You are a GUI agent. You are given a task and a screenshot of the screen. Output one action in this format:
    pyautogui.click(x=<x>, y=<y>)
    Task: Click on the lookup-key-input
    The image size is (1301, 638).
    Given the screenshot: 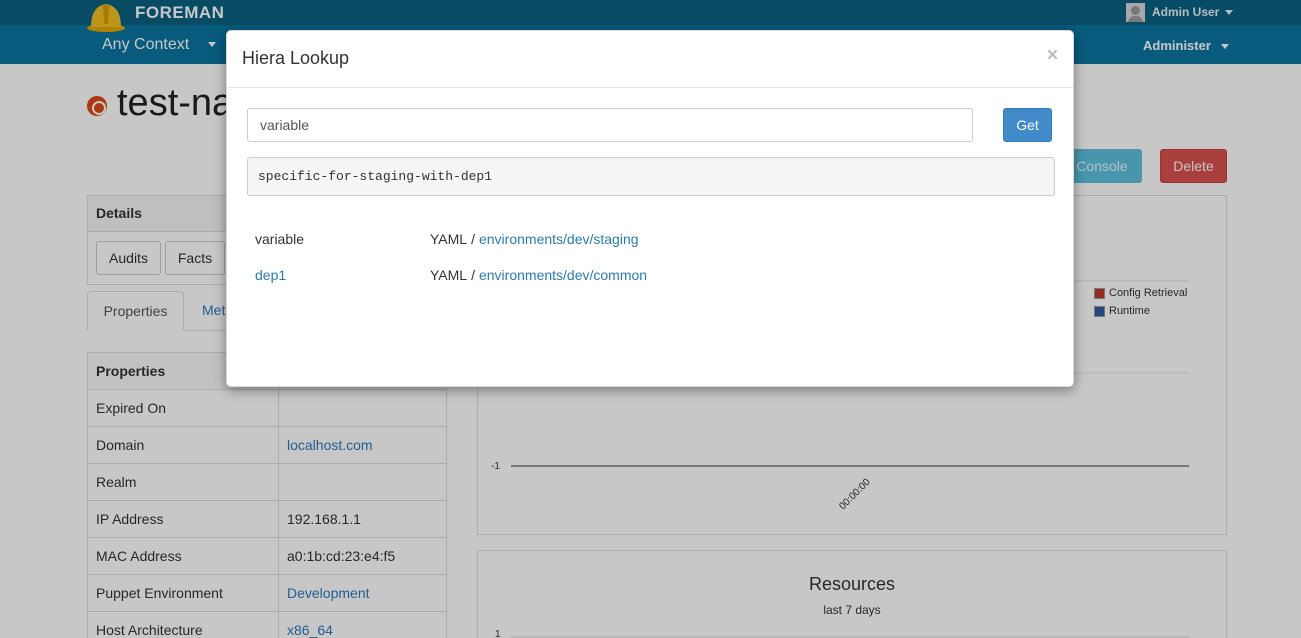 What is the action you would take?
    pyautogui.click(x=610, y=125)
    